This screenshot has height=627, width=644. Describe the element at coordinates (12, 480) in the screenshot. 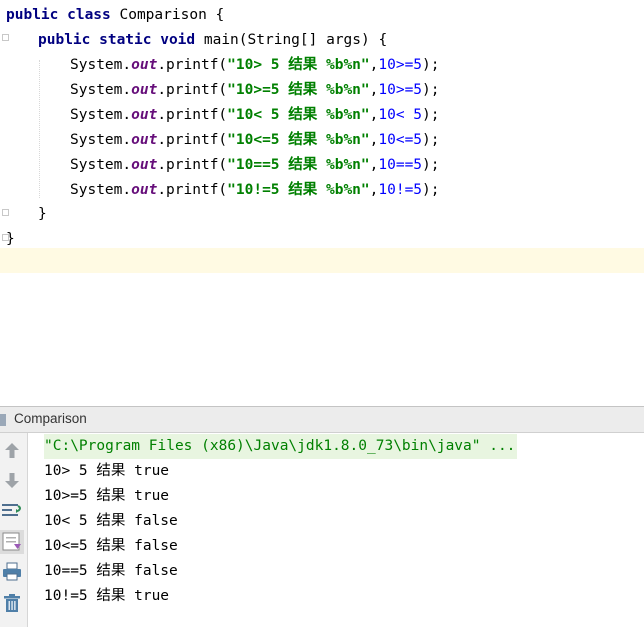

I see `arrow-down-icon` at that location.